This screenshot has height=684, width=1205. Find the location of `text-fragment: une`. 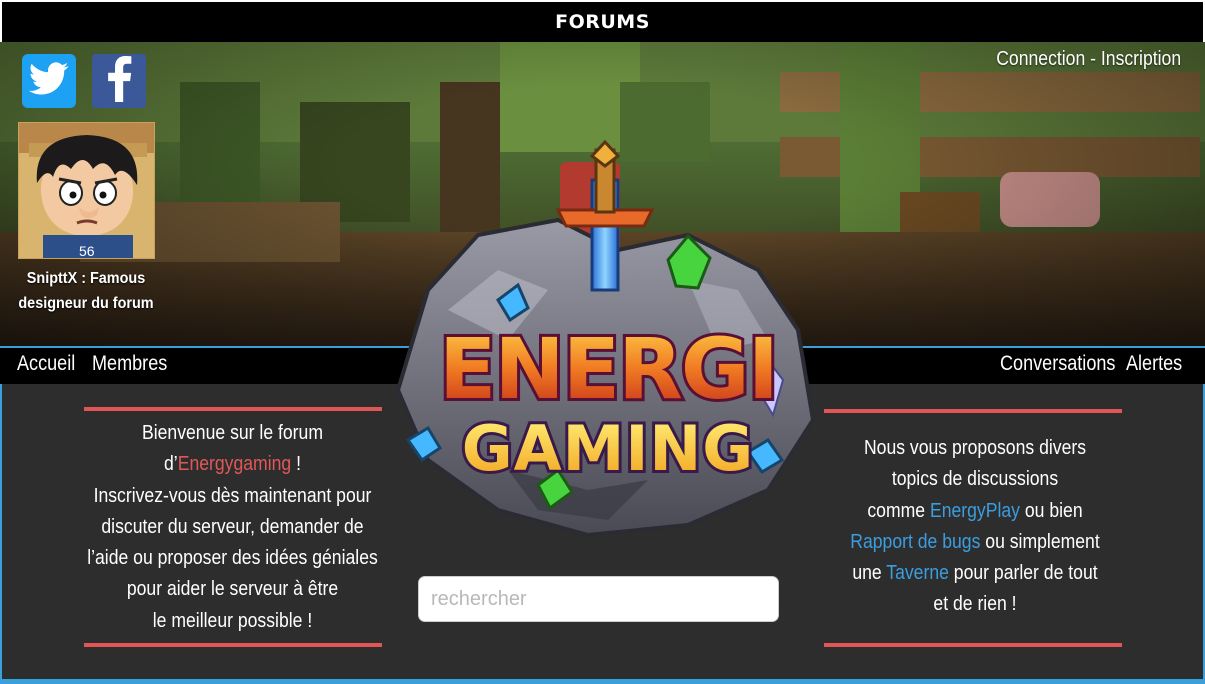

text-fragment: une is located at coordinates (869, 573).